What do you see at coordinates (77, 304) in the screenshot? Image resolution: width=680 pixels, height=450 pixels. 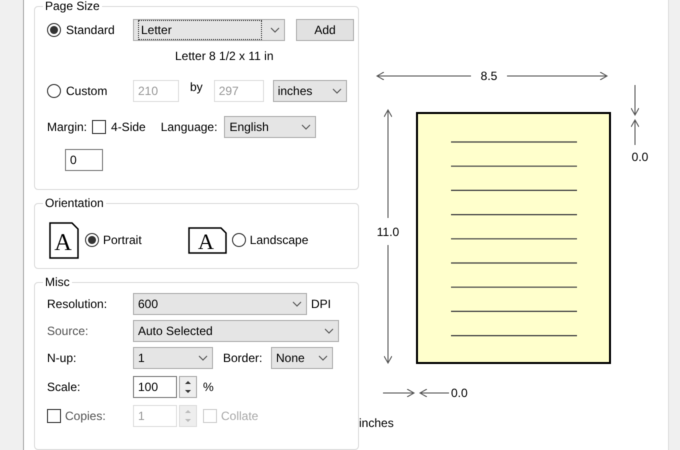 I see `field-label: Resolution:` at bounding box center [77, 304].